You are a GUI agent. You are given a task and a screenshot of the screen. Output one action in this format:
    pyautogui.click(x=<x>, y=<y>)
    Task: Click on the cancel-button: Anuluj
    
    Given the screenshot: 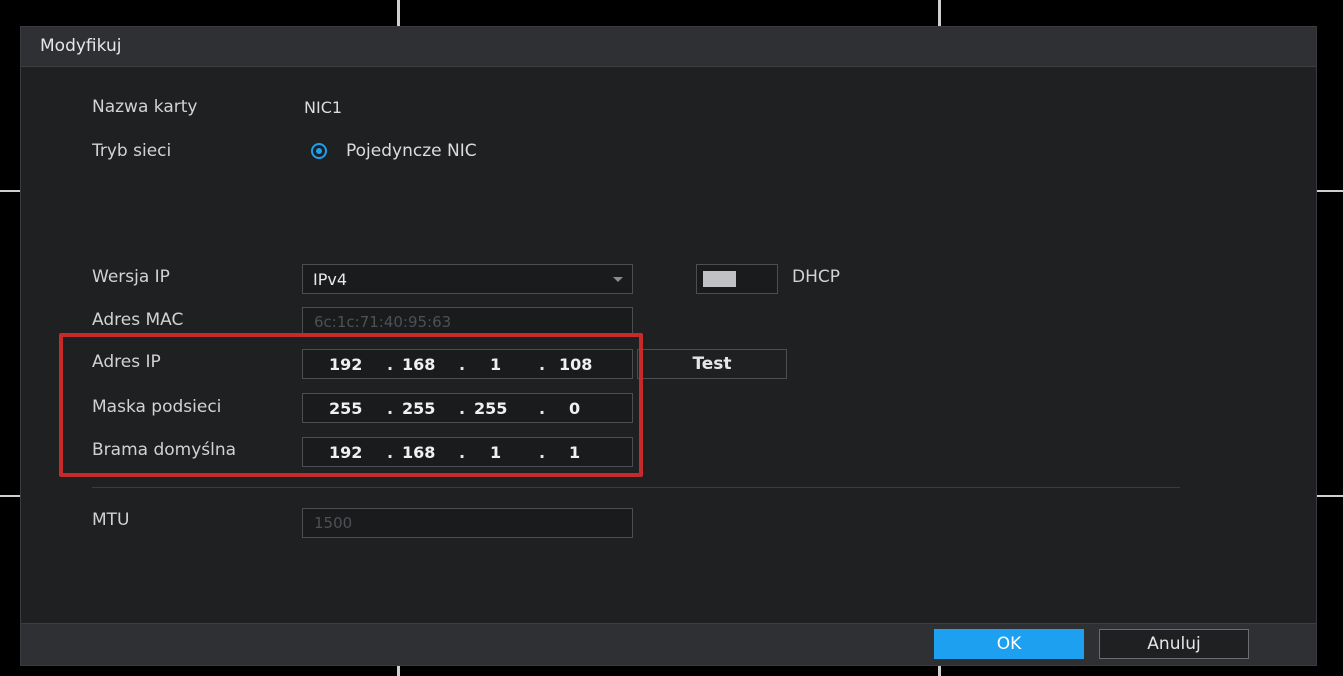 What is the action you would take?
    pyautogui.click(x=1174, y=644)
    